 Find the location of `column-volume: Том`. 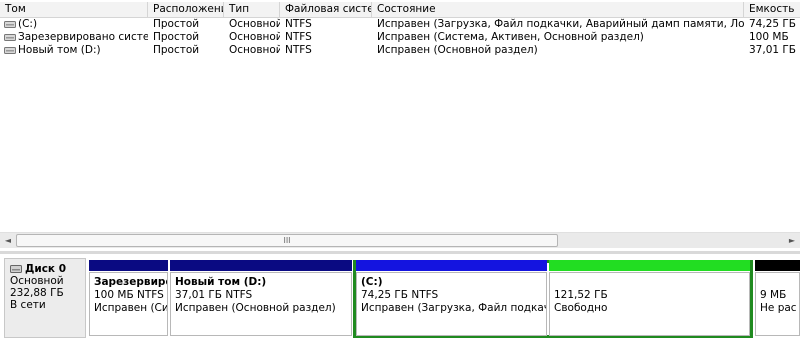

column-volume: Том is located at coordinates (74, 9).